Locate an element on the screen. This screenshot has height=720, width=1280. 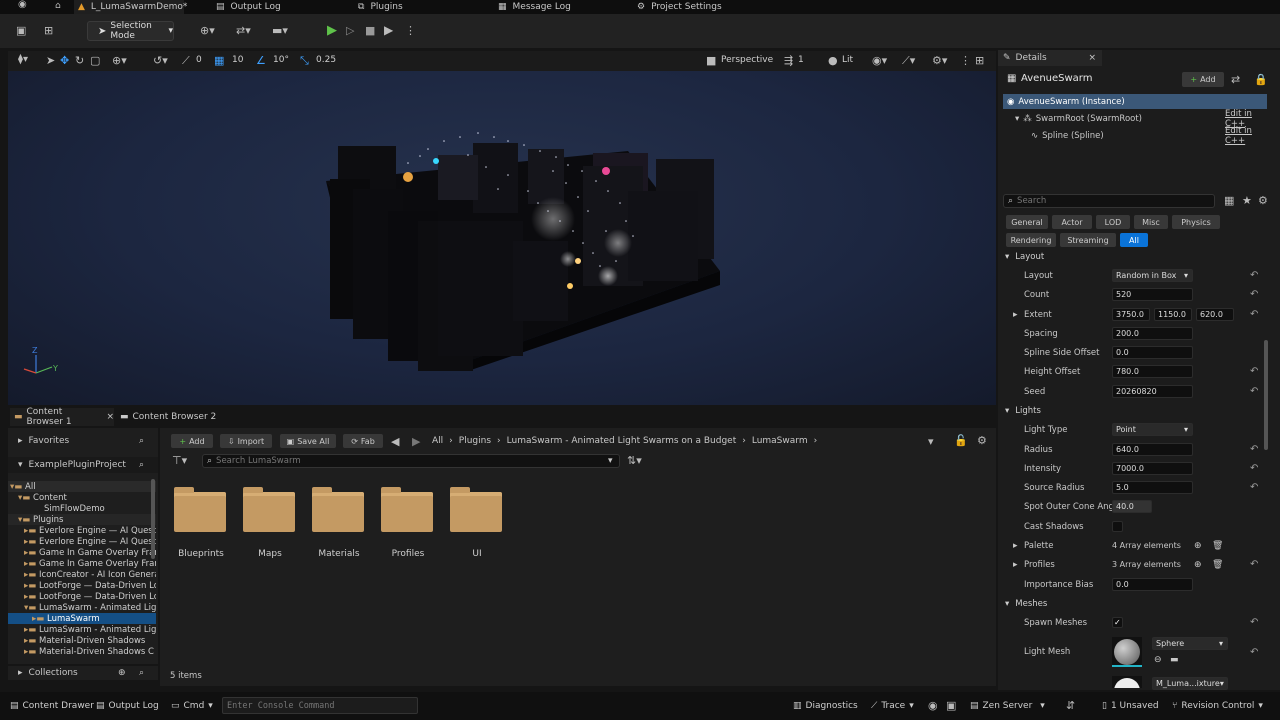
blueprint-icon: ⇄ is located at coordinates (1235, 79).